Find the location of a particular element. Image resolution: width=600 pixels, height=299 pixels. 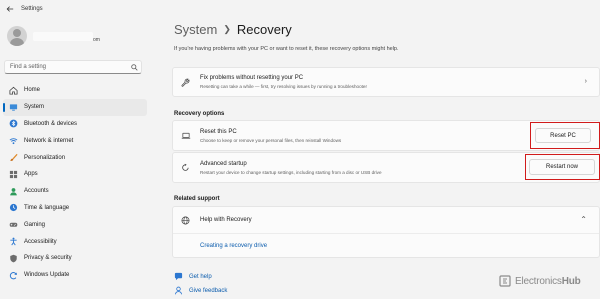

sidebar-item-label: Windows Update is located at coordinates (47, 275).